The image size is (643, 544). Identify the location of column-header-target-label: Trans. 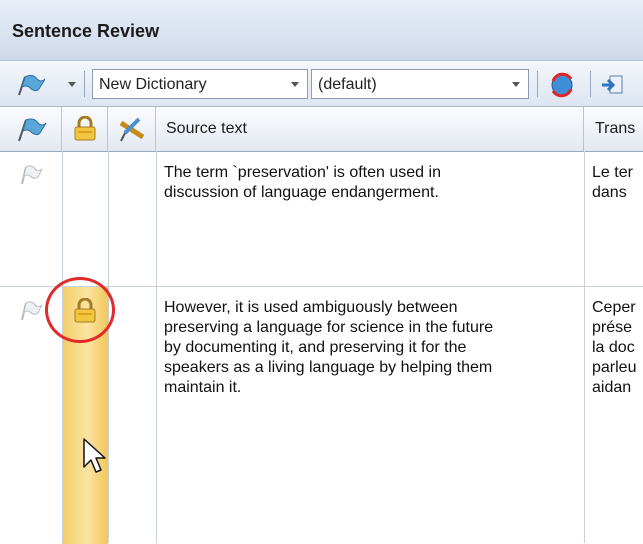
(615, 128).